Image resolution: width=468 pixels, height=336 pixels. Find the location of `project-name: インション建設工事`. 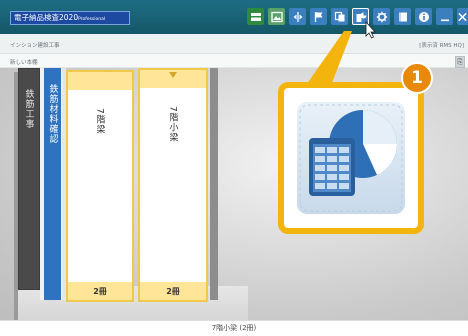

project-name: インション建設工事 is located at coordinates (35, 46).